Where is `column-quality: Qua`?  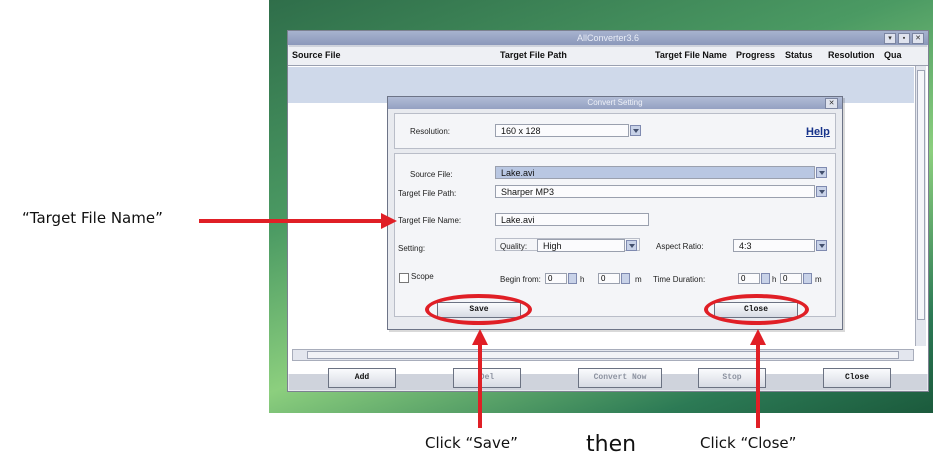 column-quality: Qua is located at coordinates (893, 55).